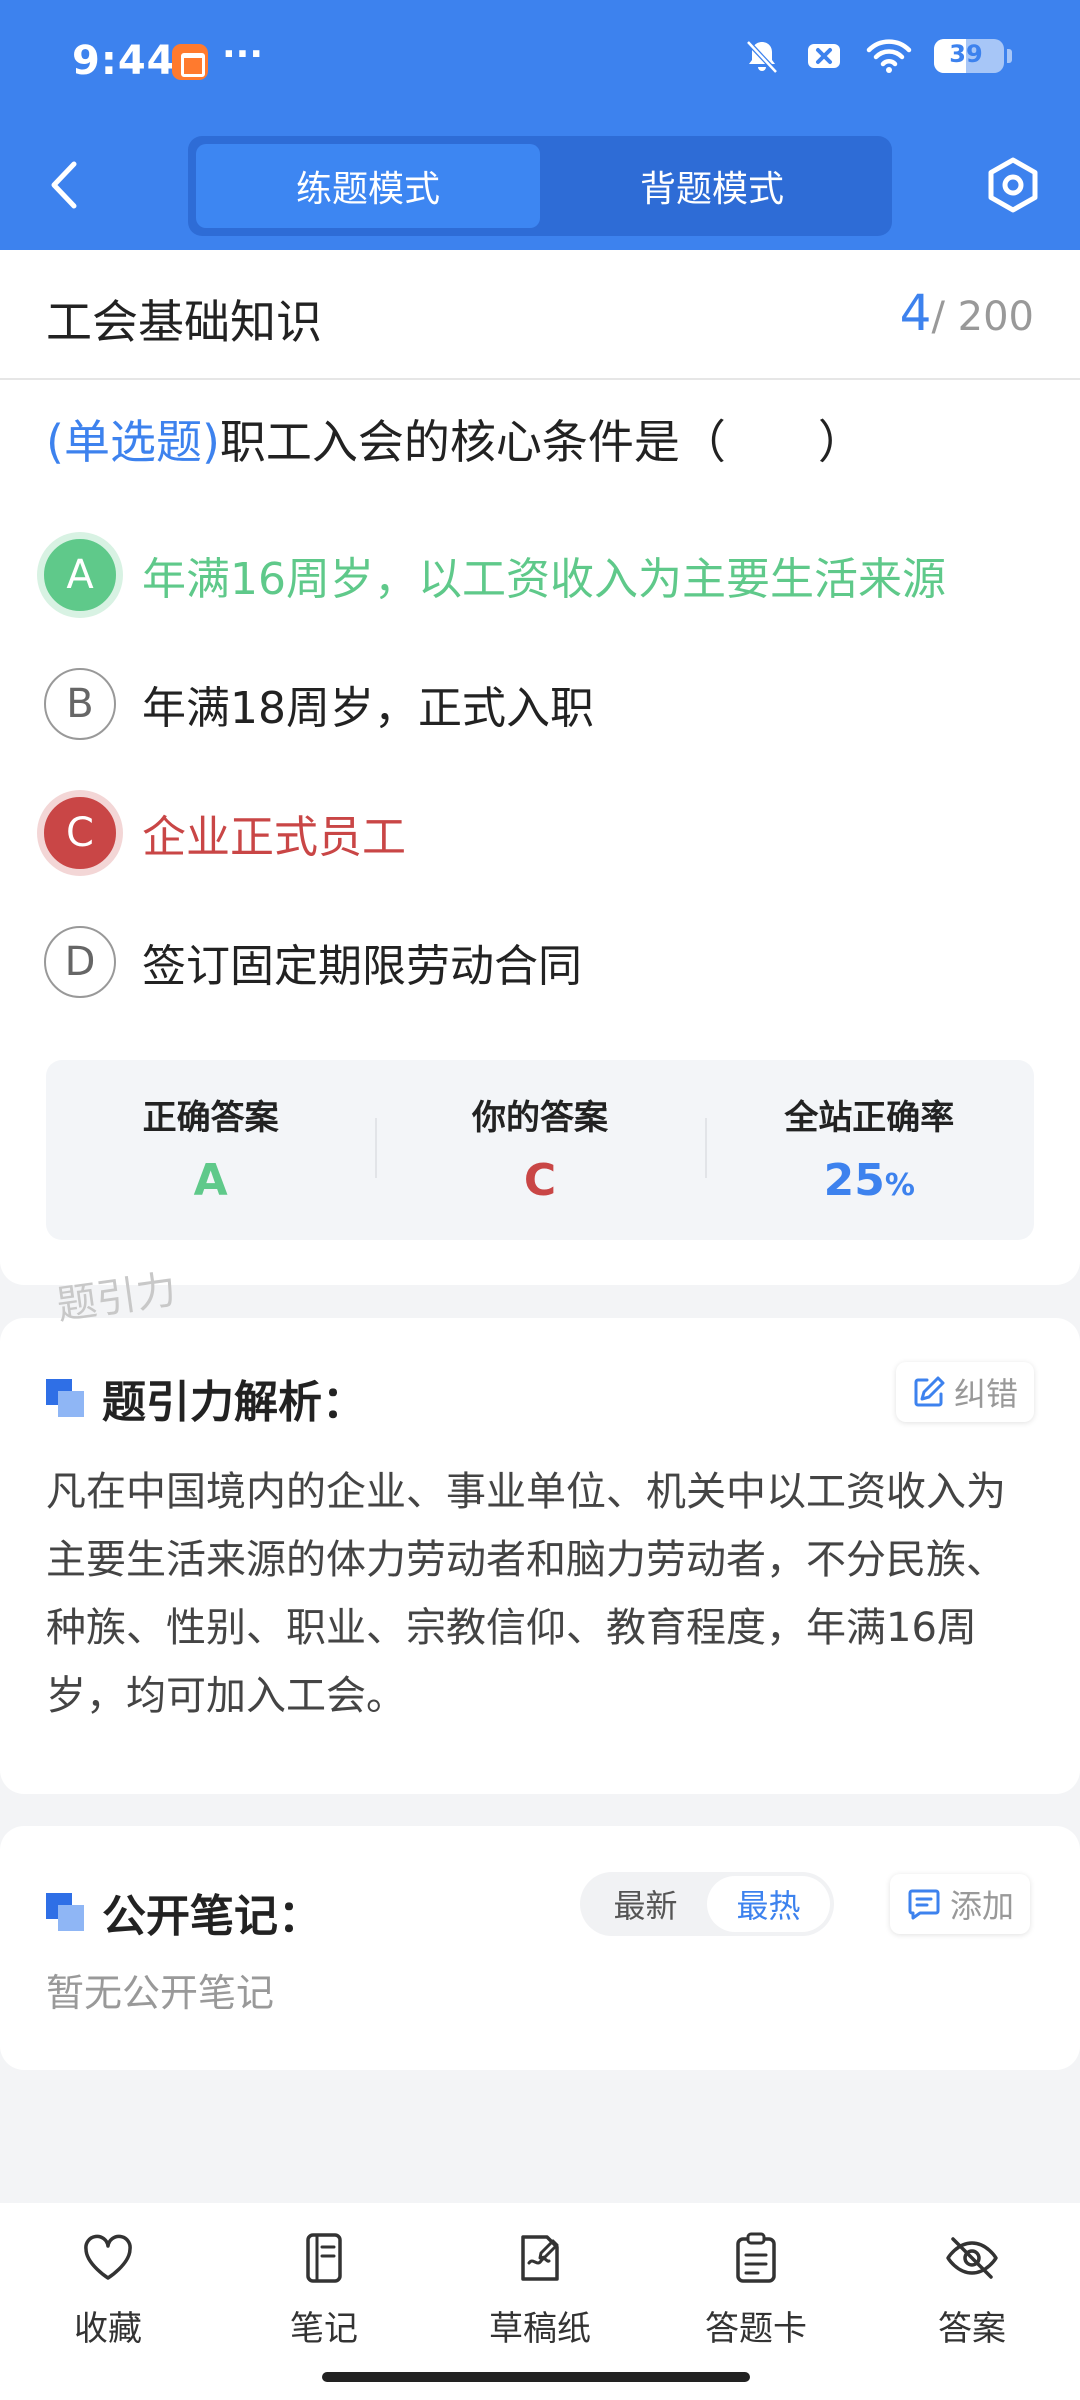 The height and width of the screenshot is (2400, 1080). I want to click on tab-memorize-mode: 背题模式, so click(712, 186).